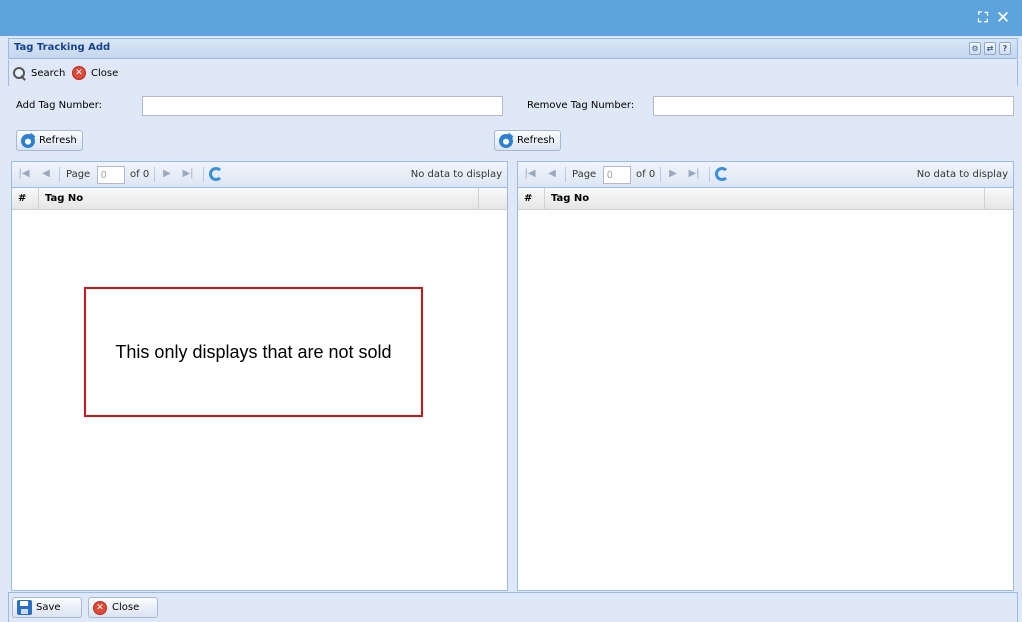 The image size is (1022, 622). I want to click on close-button: ✕ Close, so click(95, 73).